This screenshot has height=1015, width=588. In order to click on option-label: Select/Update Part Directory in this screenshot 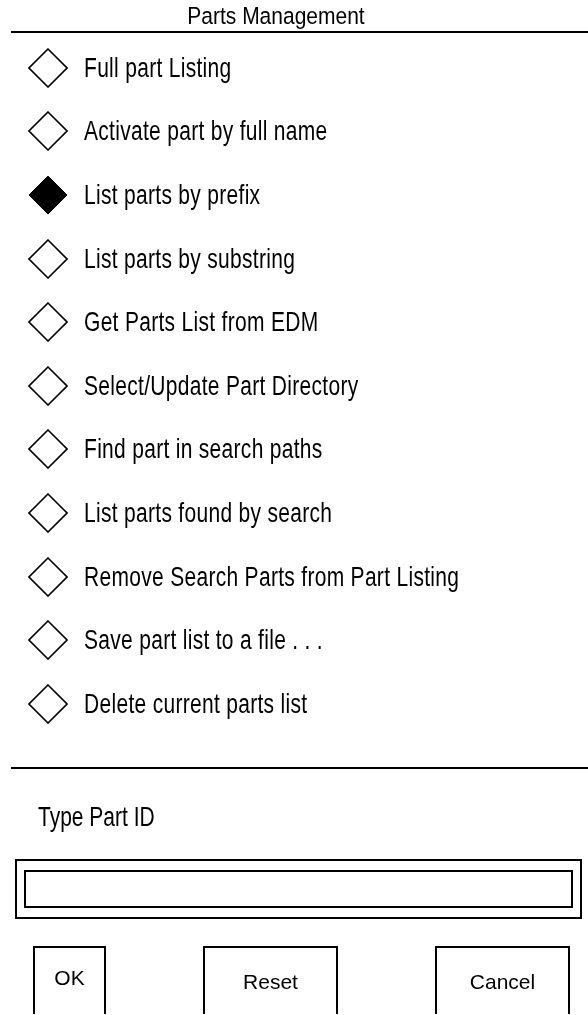, I will do `click(221, 386)`.